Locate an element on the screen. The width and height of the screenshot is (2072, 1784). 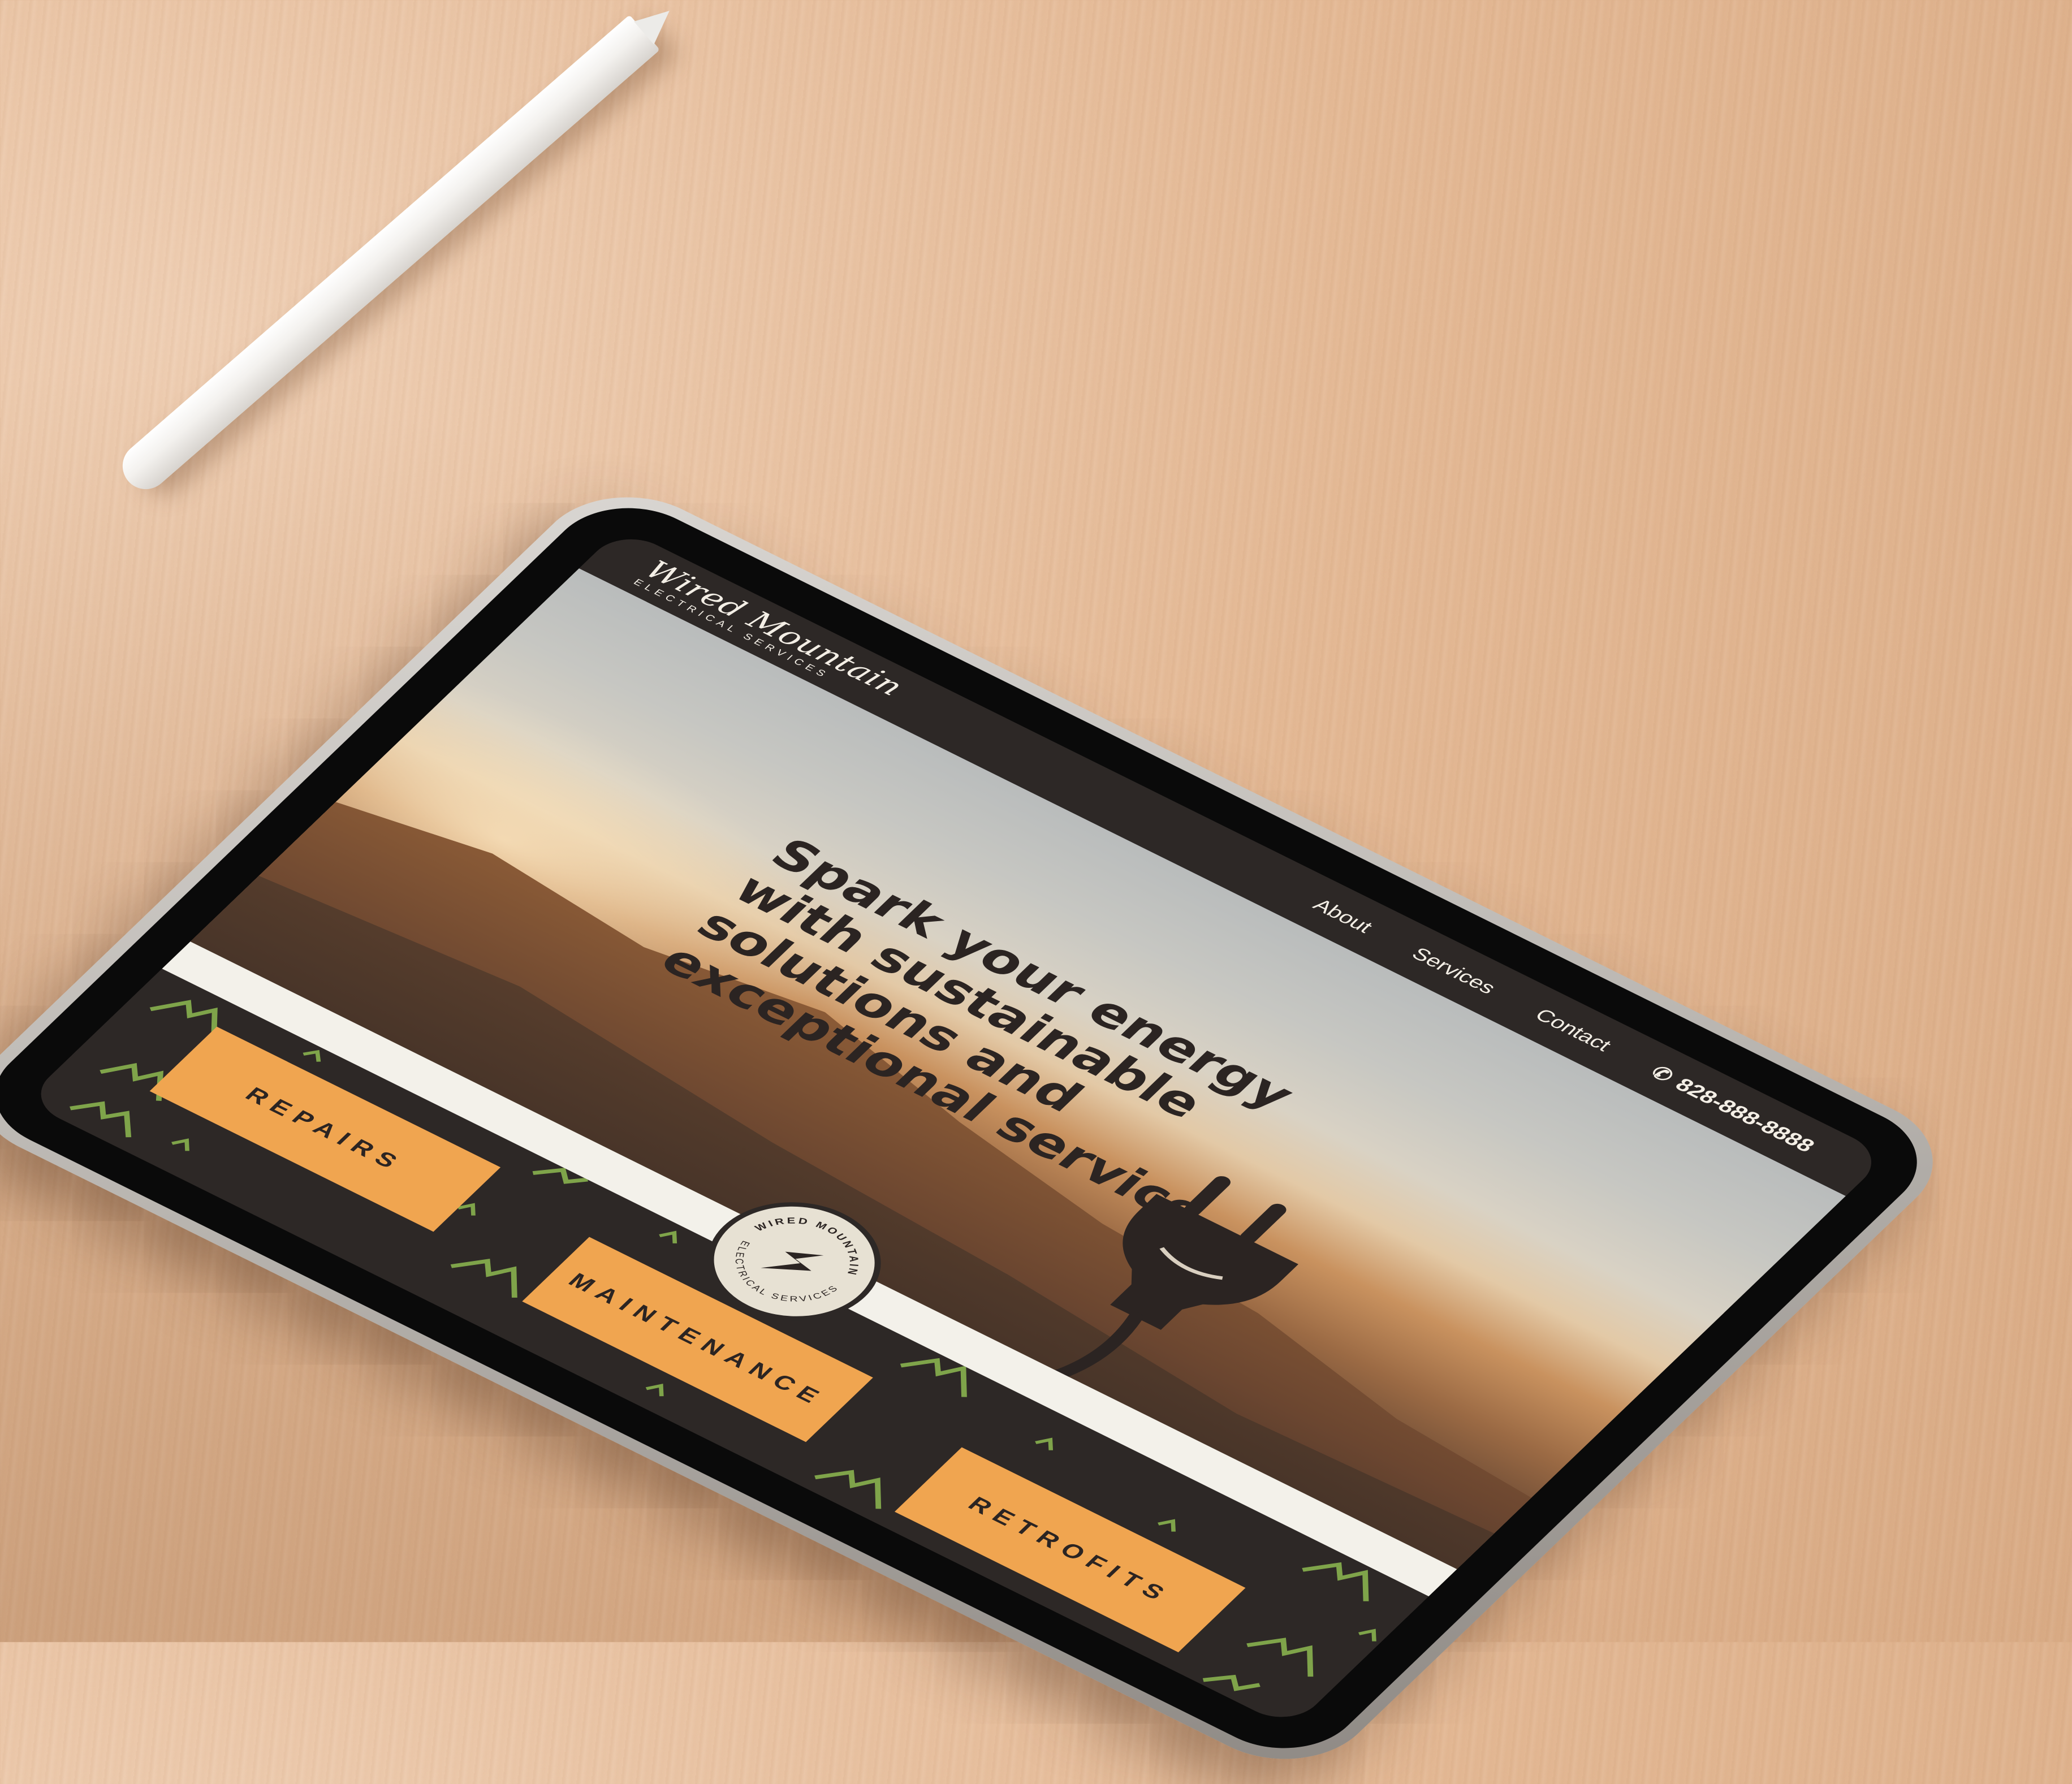
lightning-icon is located at coordinates (792, 1261).